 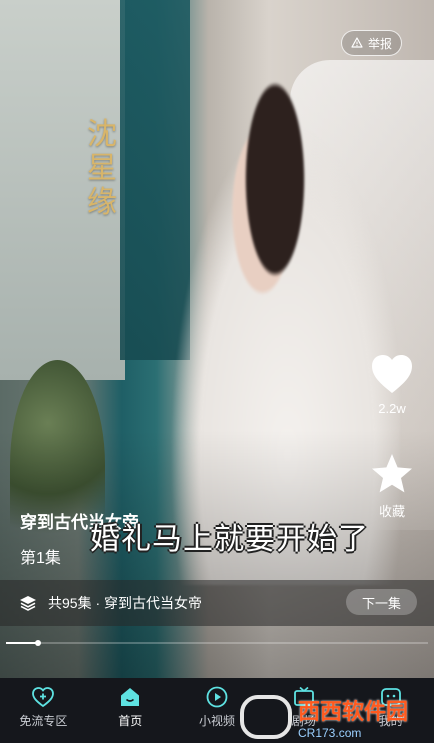 I want to click on show-logo: 沈星缘, so click(x=102, y=168).